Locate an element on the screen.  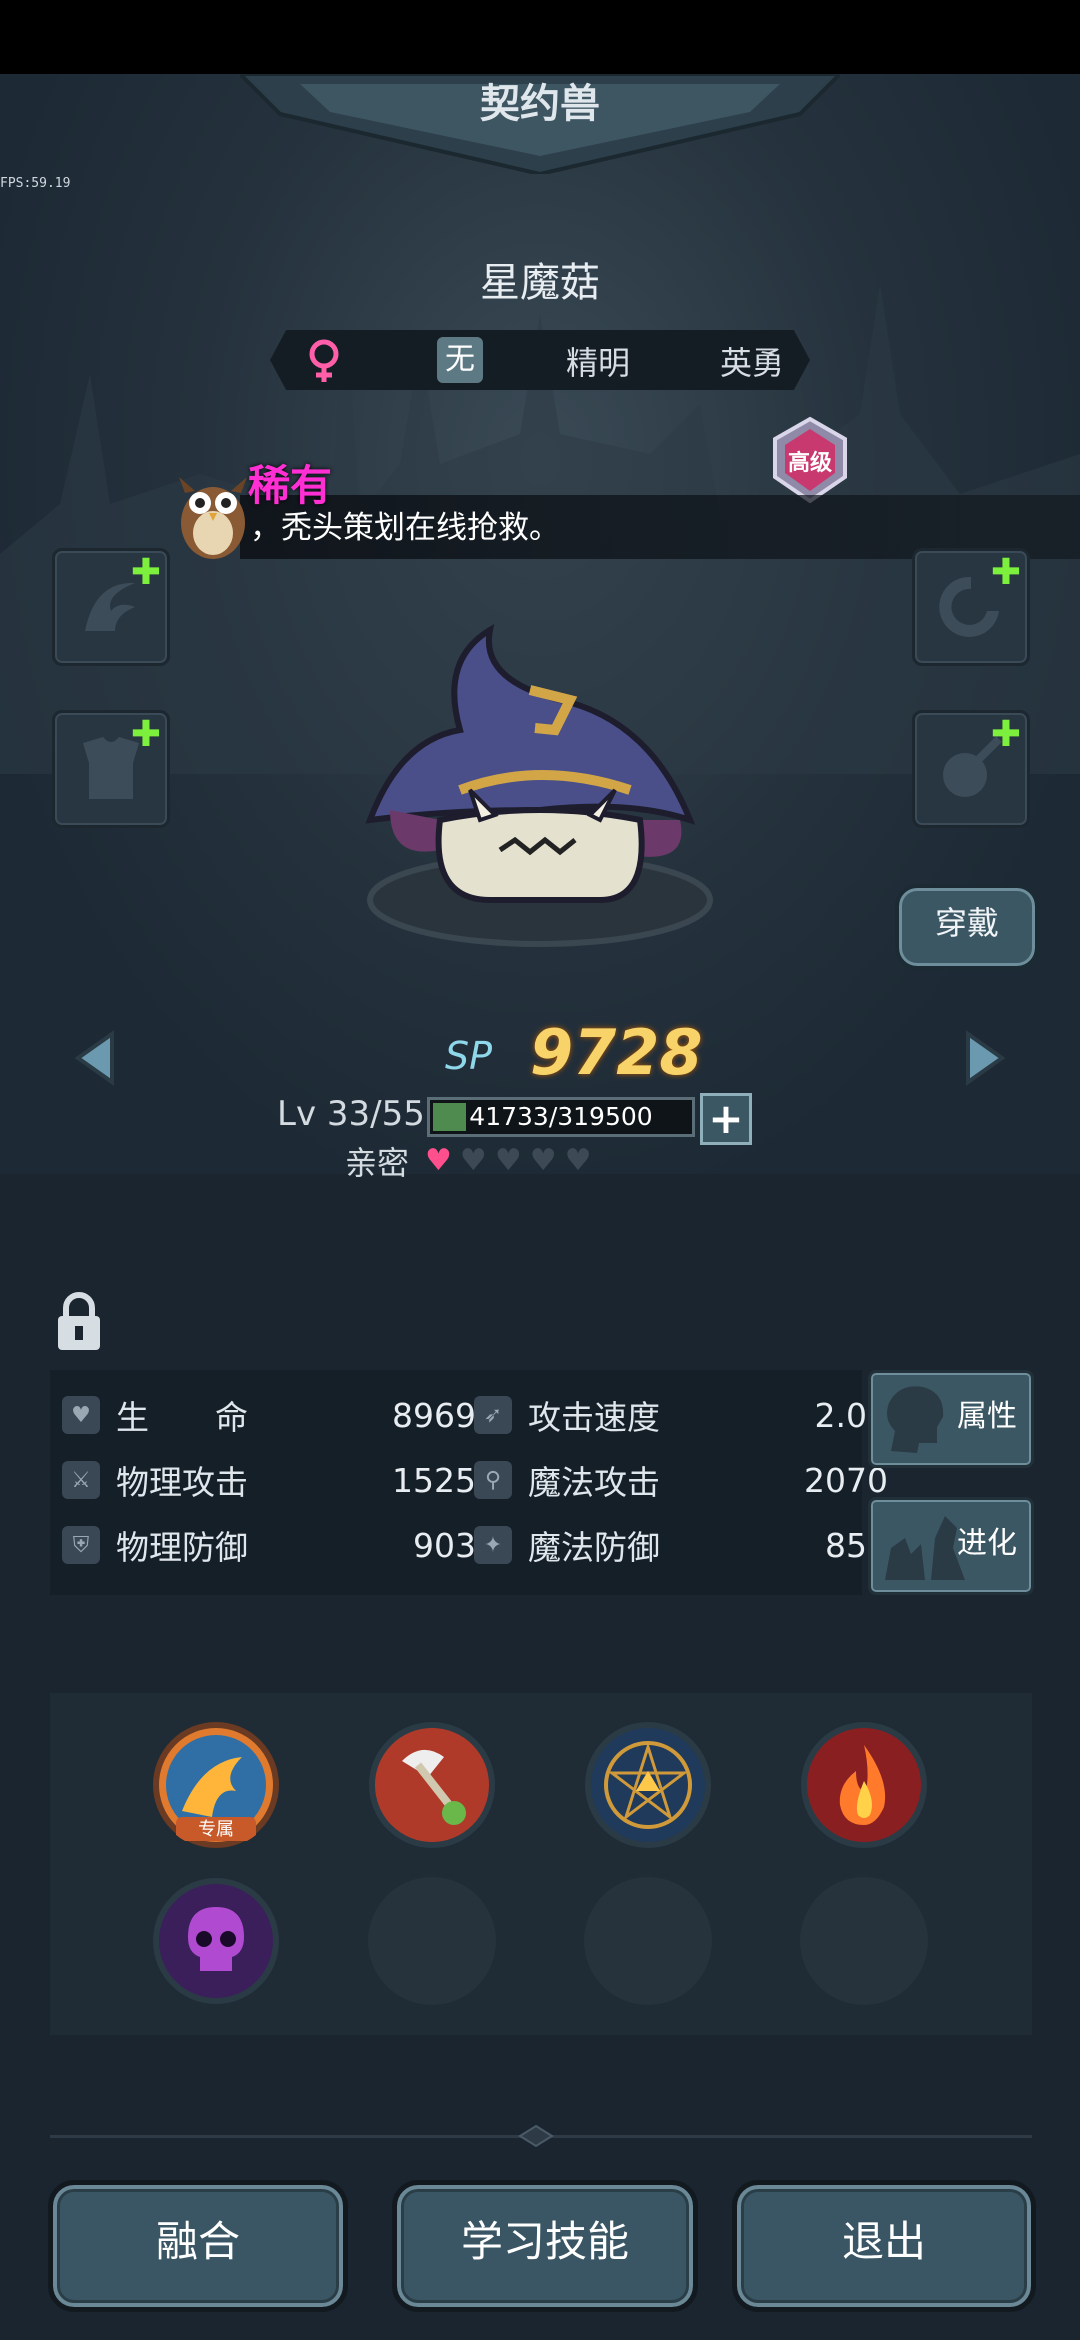
stat-row: ➶ 攻击速度 2.03 is located at coordinates (681, 1415).